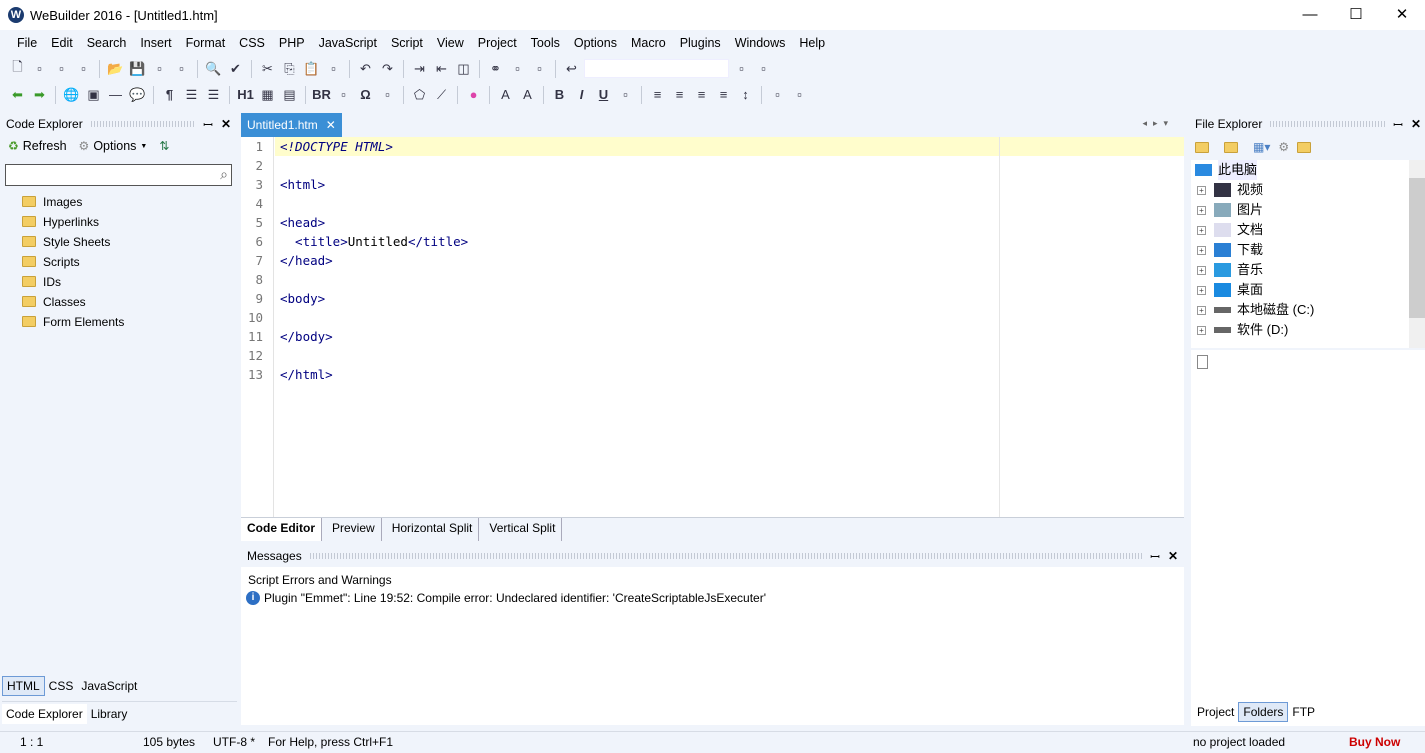 Image resolution: width=1425 pixels, height=753 pixels. Describe the element at coordinates (407, 43) in the screenshot. I see `menu-script: Script` at that location.